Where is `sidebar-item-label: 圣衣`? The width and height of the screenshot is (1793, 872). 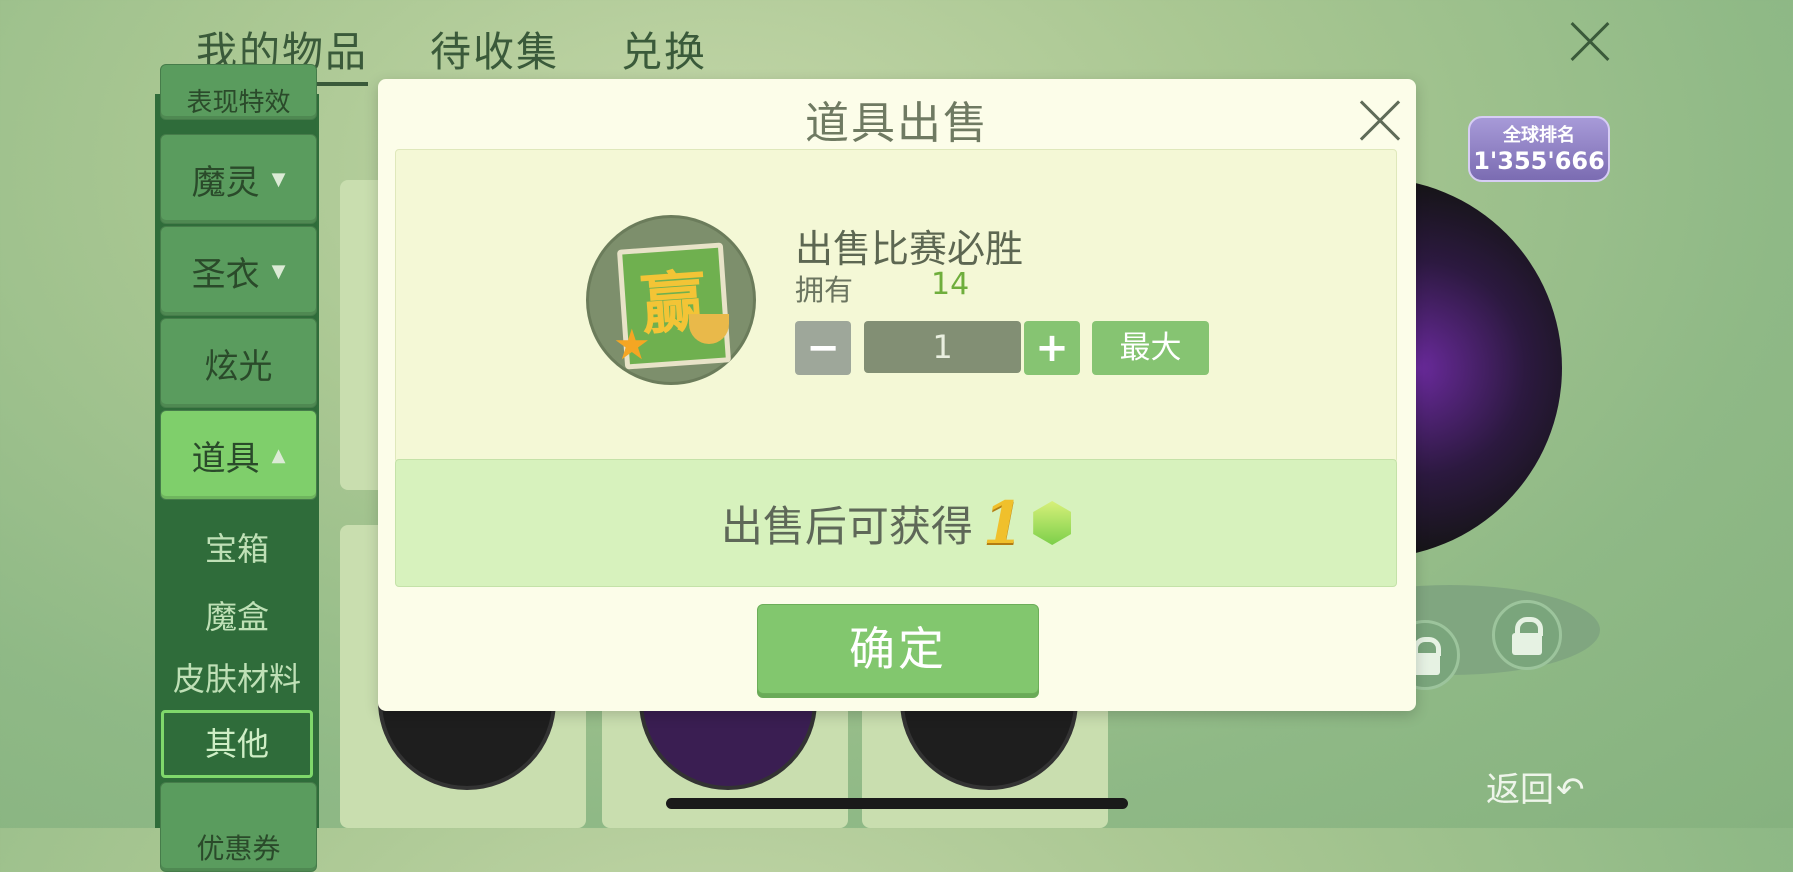
sidebar-item-label: 圣衣 is located at coordinates (225, 274).